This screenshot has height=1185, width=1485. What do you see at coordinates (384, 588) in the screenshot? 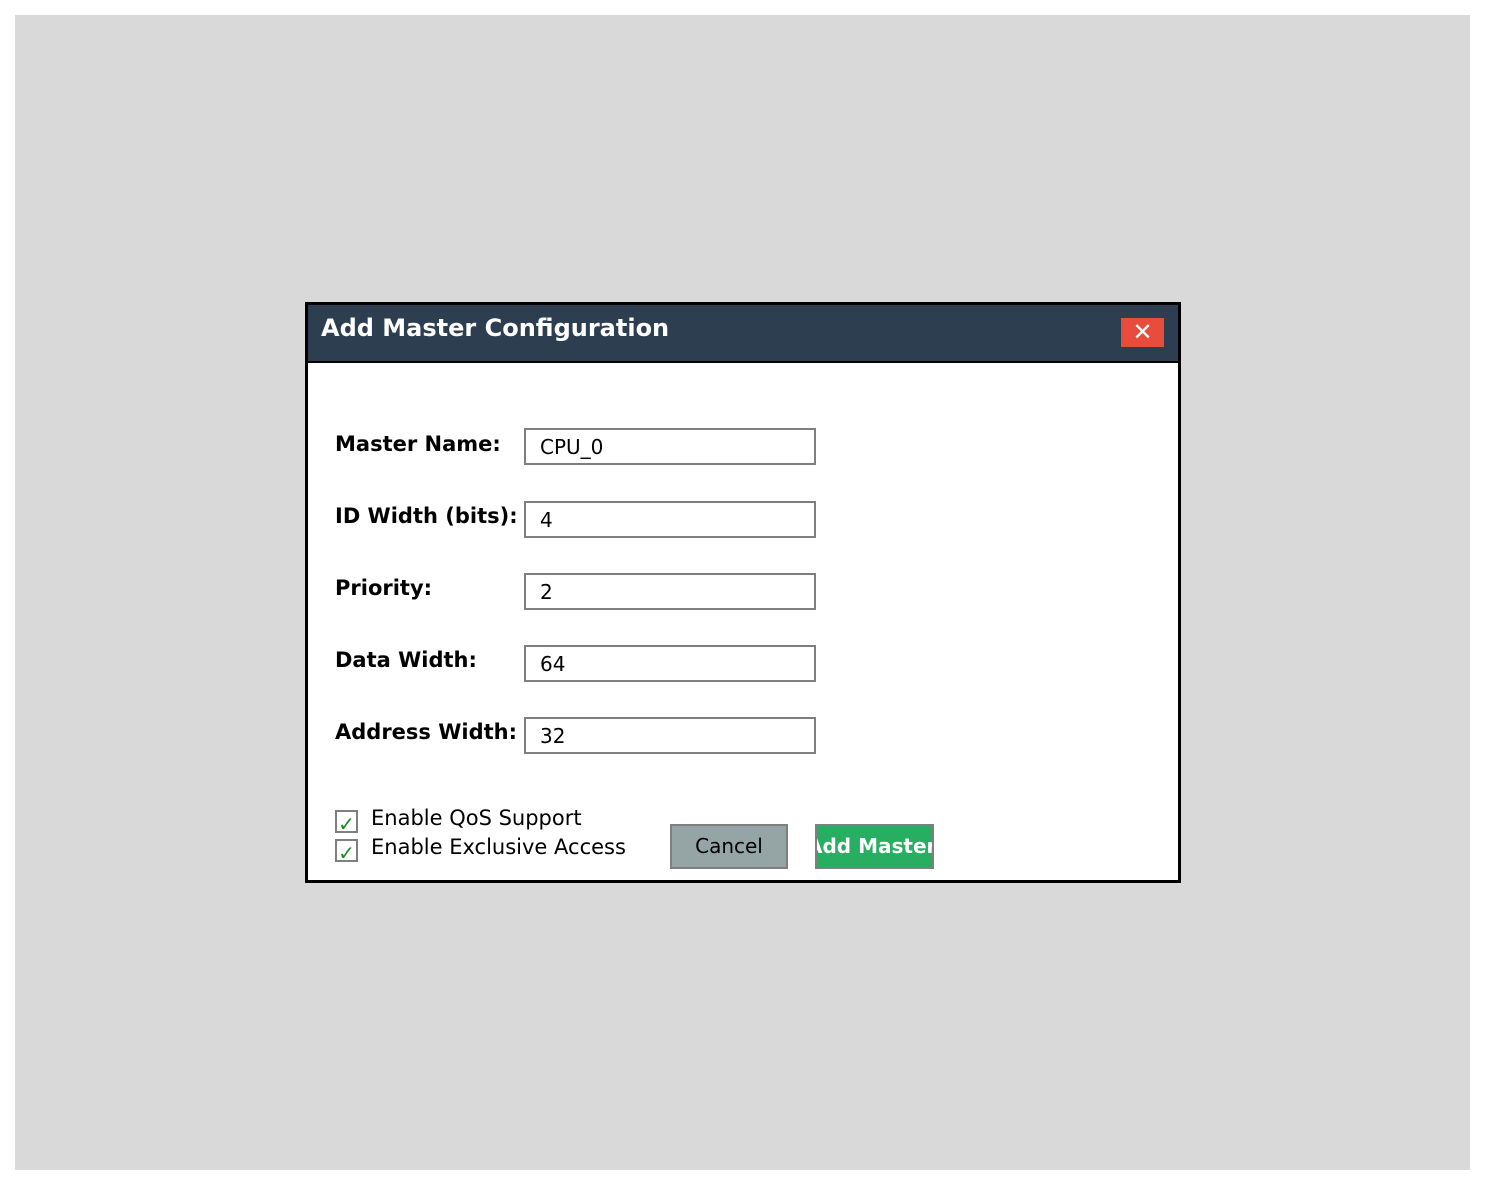
I see `priority-label: Priority:` at bounding box center [384, 588].